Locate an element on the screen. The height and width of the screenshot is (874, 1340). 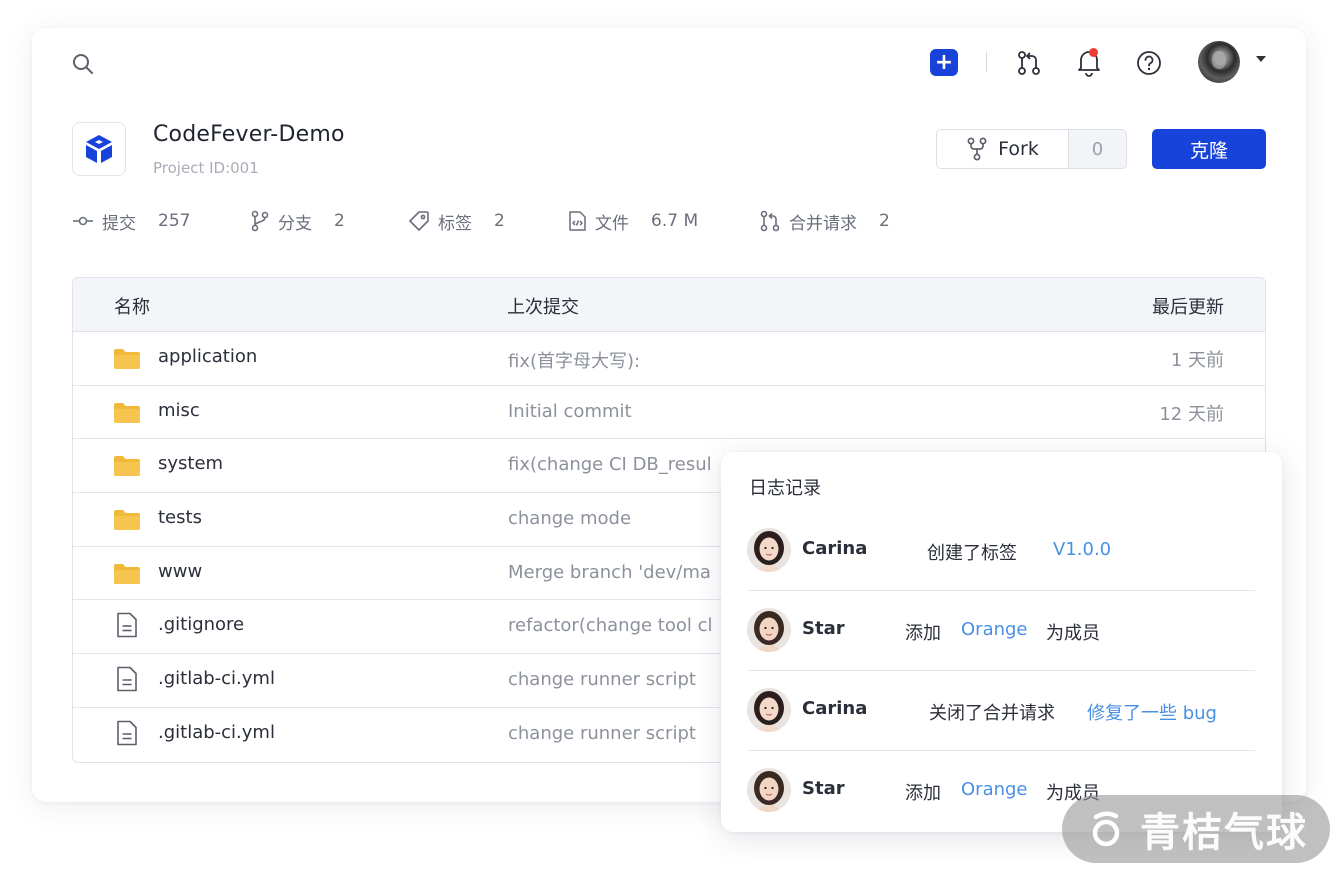
stat-label: 标签 is located at coordinates (455, 223).